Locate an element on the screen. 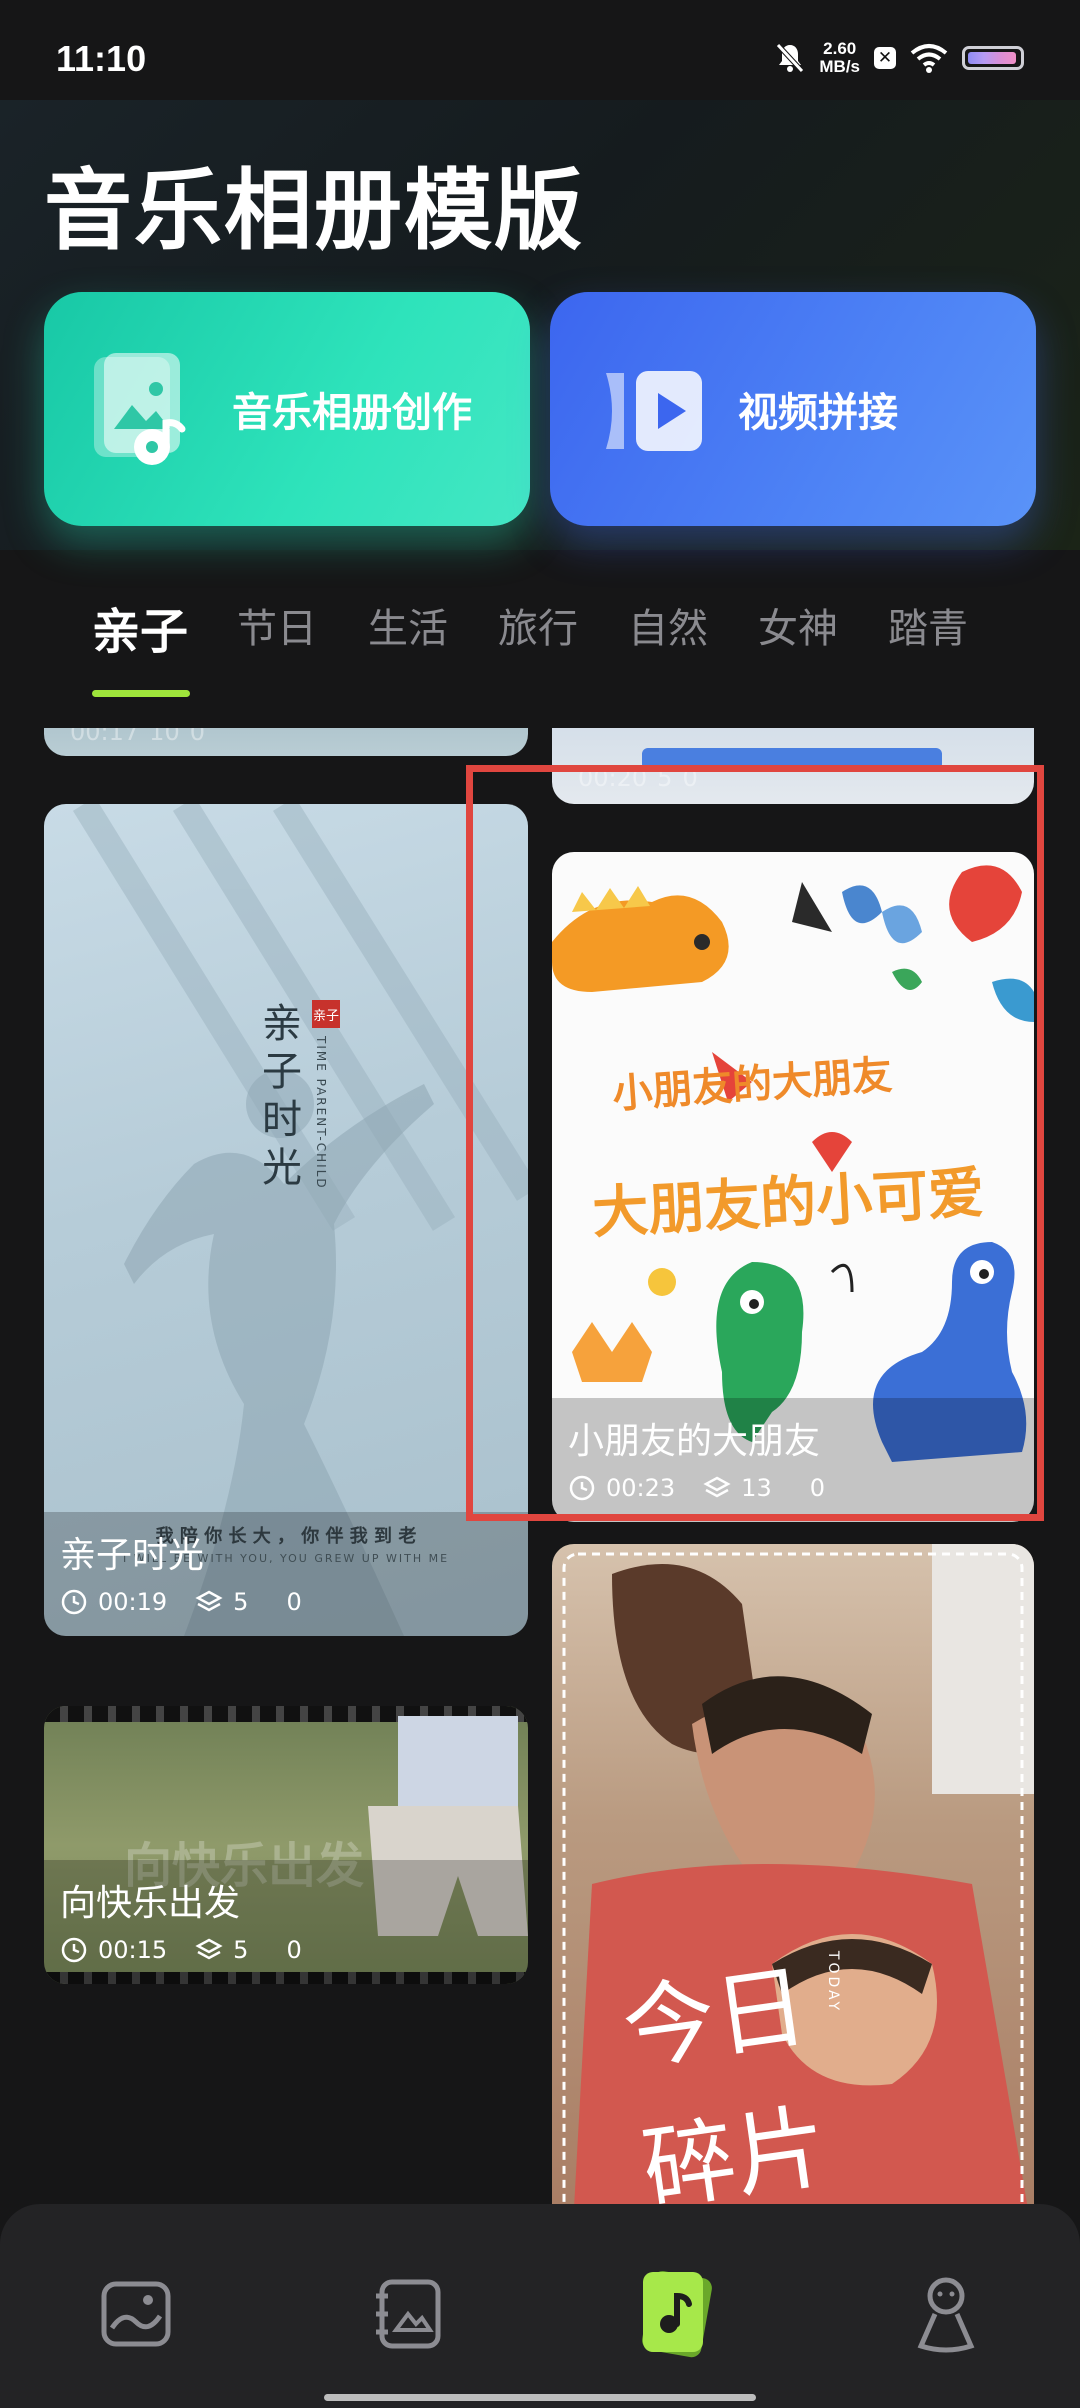 The height and width of the screenshot is (2408, 1080). tile-layers: 13 is located at coordinates (756, 1488).